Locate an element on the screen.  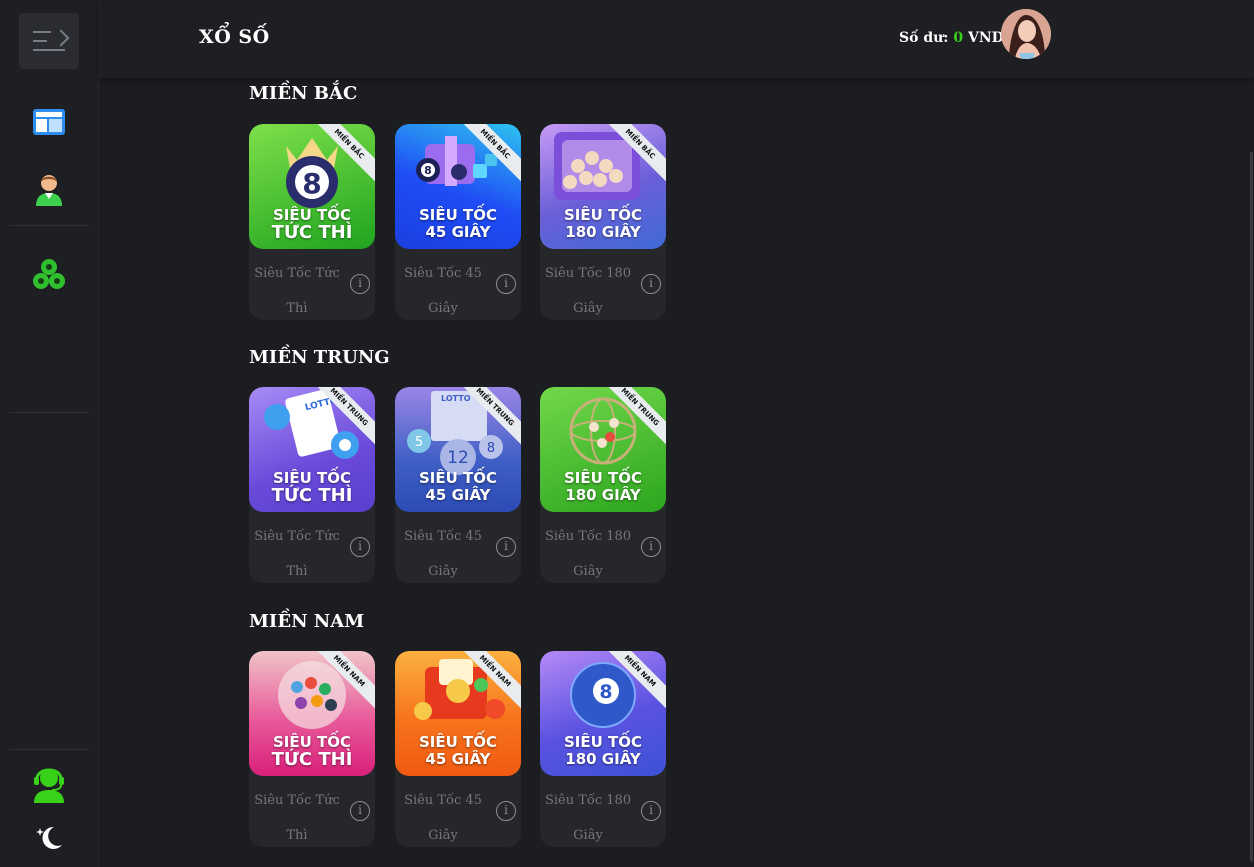
lottery-balls-icon is located at coordinates (49, 275).